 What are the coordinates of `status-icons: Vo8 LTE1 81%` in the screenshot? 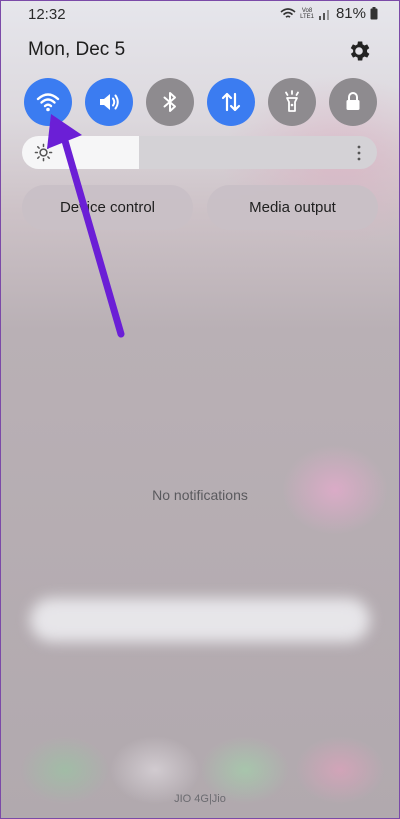 It's located at (329, 13).